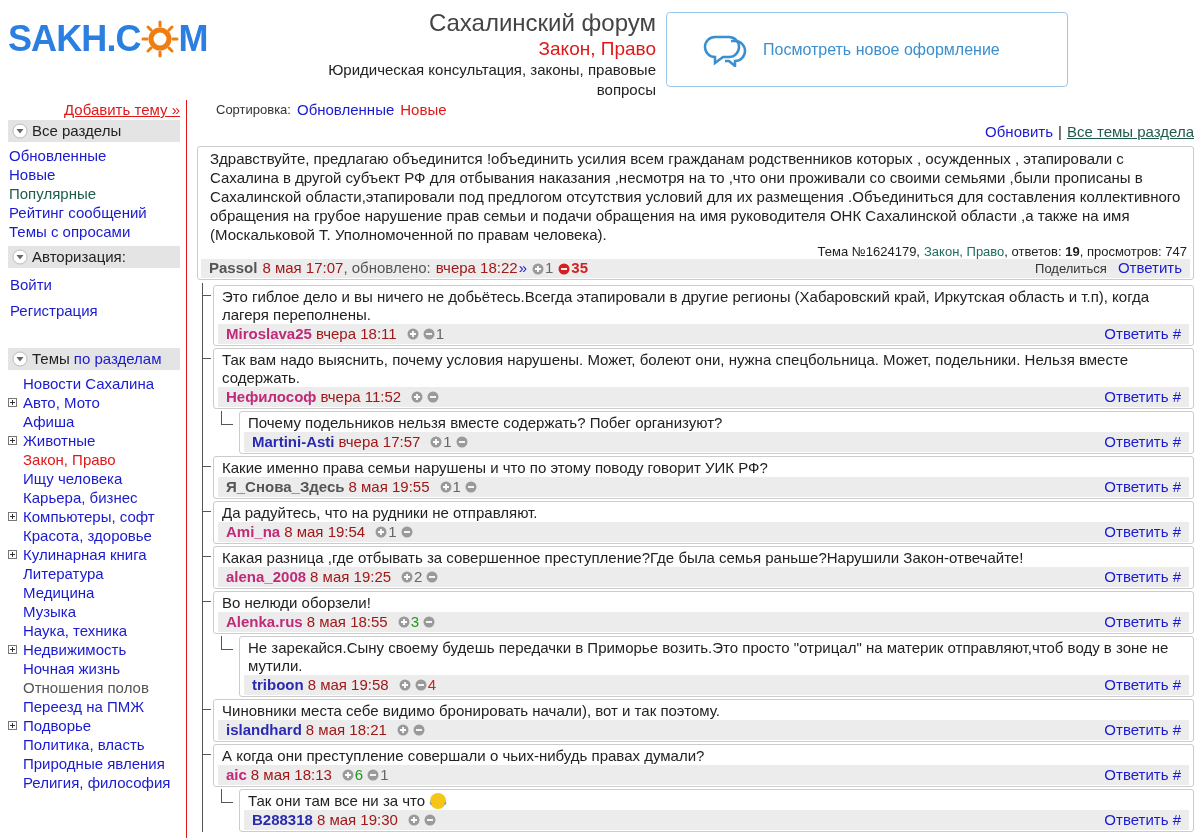  What do you see at coordinates (867, 49) in the screenshot?
I see `new-design-banner: Посмотреть новое оформление` at bounding box center [867, 49].